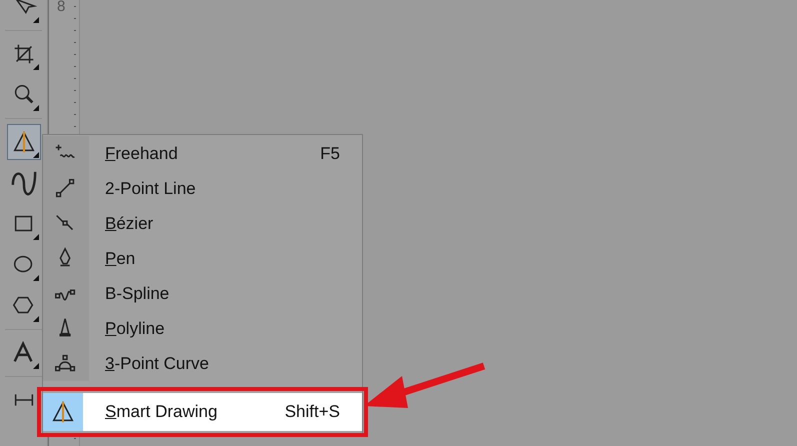 The image size is (797, 446). I want to click on curve-icon, so click(23, 183).